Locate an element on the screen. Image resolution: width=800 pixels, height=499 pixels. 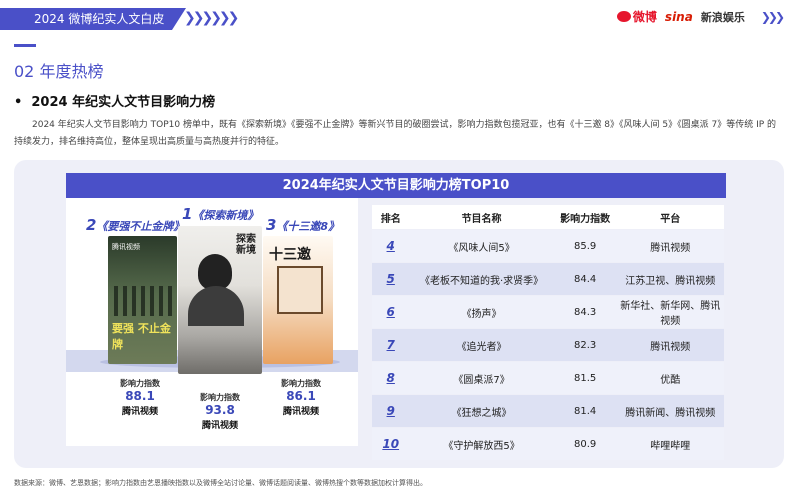
podium-second-rank: 2 is located at coordinates (91, 225).